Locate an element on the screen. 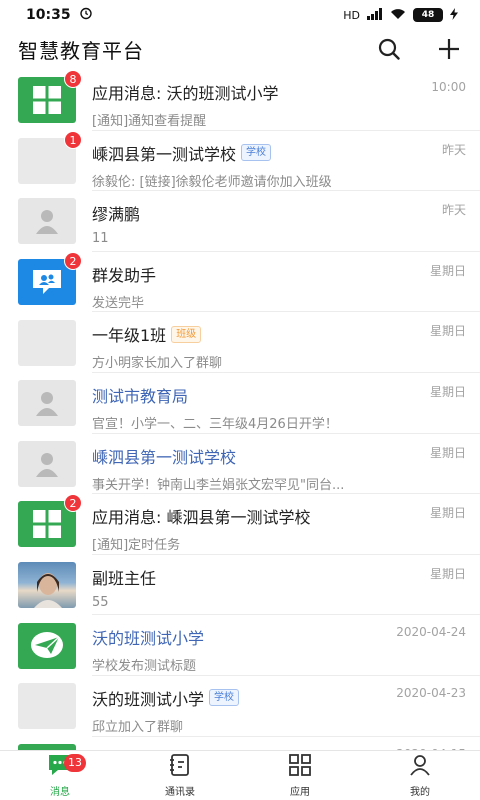 The width and height of the screenshot is (480, 800). unread-badge: 8 is located at coordinates (73, 79).